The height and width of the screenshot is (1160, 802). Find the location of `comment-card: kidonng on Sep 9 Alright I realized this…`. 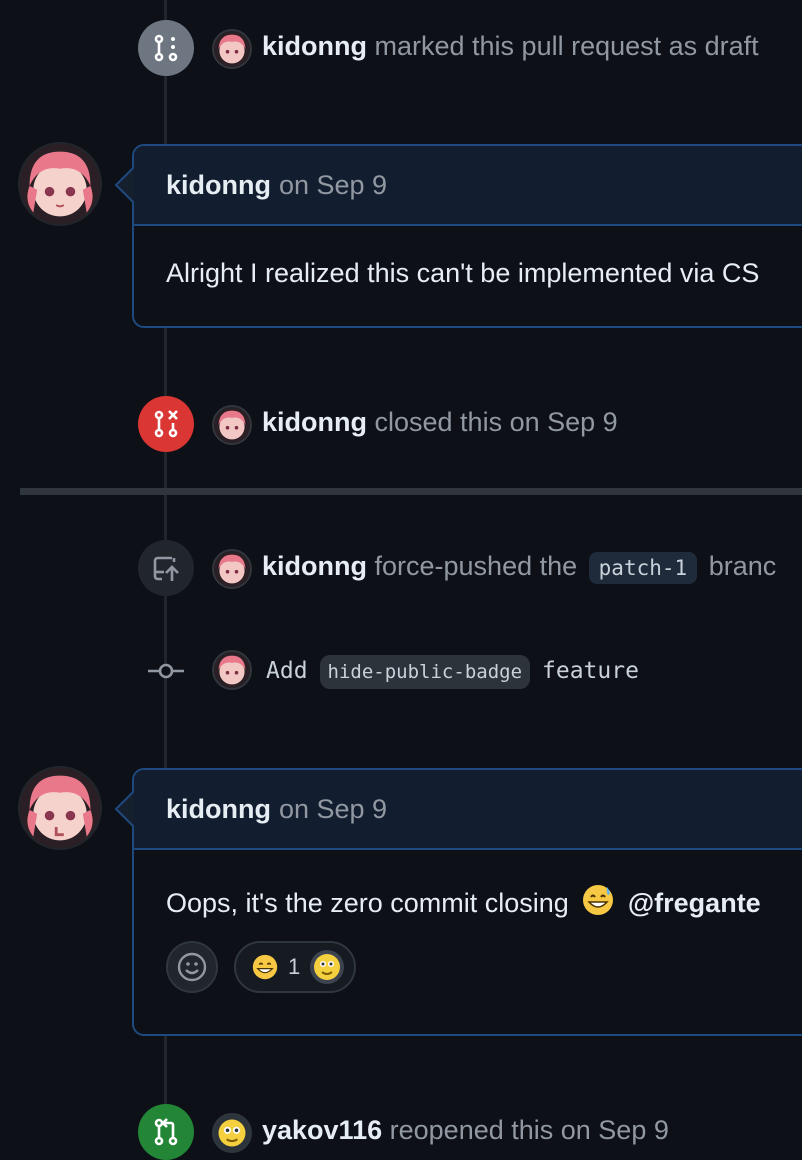

comment-card: kidonng on Sep 9 Alright I realized this… is located at coordinates (467, 236).